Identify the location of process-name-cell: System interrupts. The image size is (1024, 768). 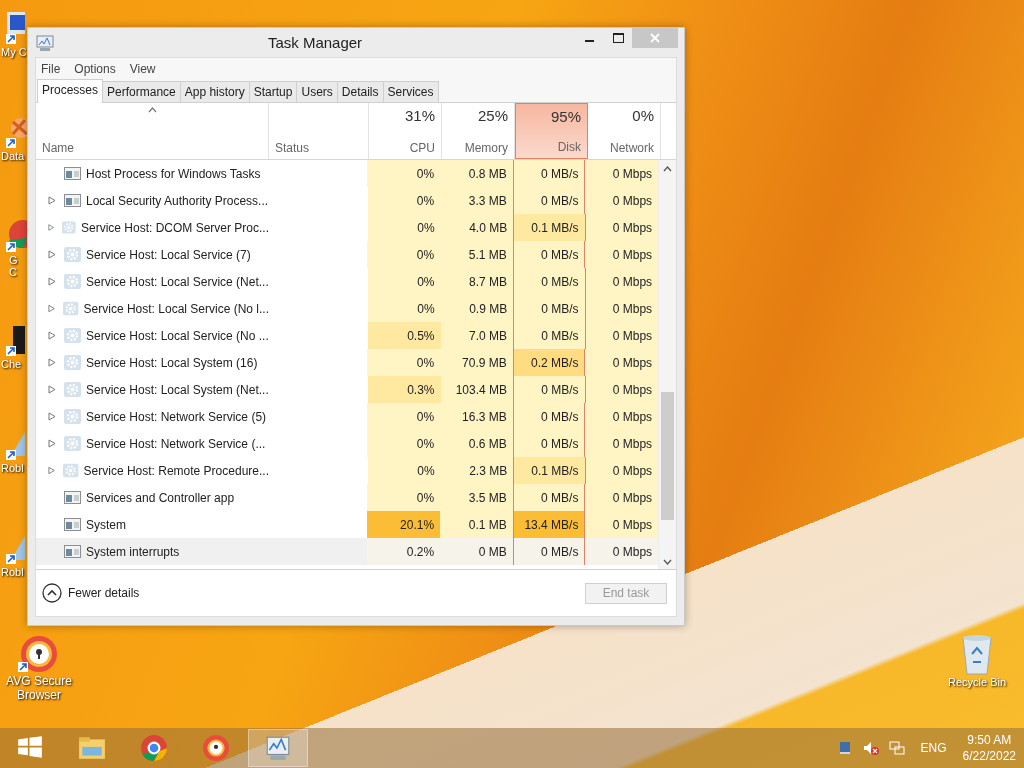
(152, 551).